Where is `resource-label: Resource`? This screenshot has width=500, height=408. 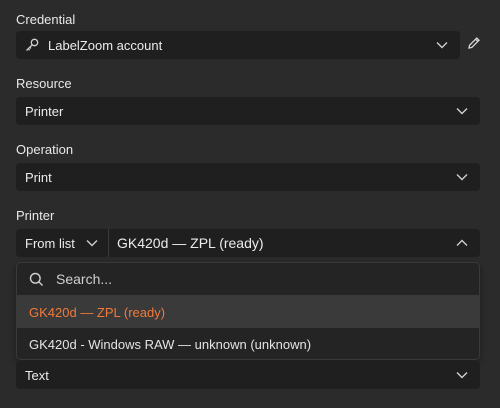 resource-label: Resource is located at coordinates (44, 83).